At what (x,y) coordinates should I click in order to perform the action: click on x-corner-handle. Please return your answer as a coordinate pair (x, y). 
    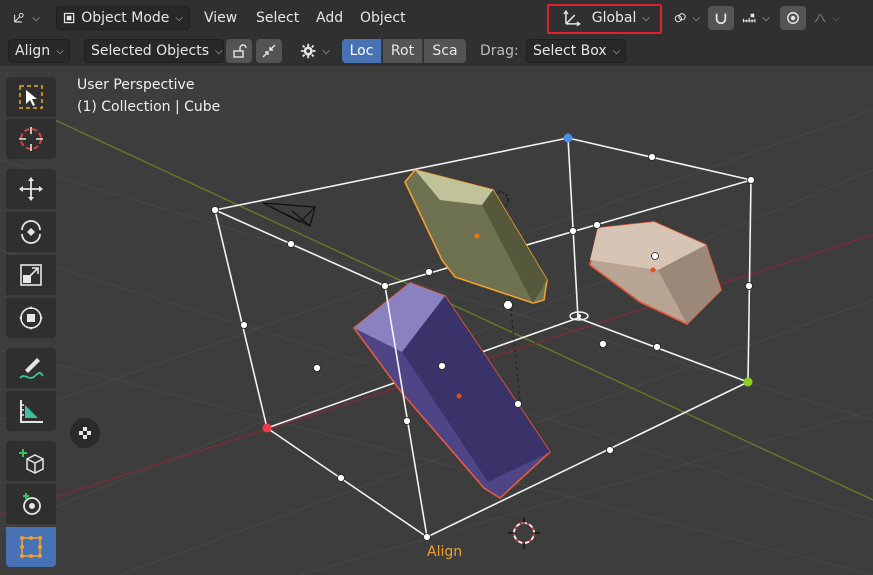
    Looking at the image, I should click on (267, 428).